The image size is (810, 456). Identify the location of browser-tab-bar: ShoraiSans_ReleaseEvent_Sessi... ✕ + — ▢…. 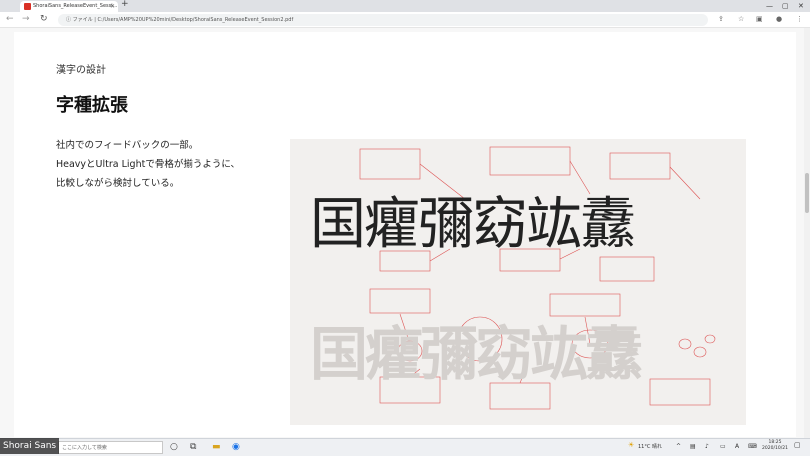
(405, 6).